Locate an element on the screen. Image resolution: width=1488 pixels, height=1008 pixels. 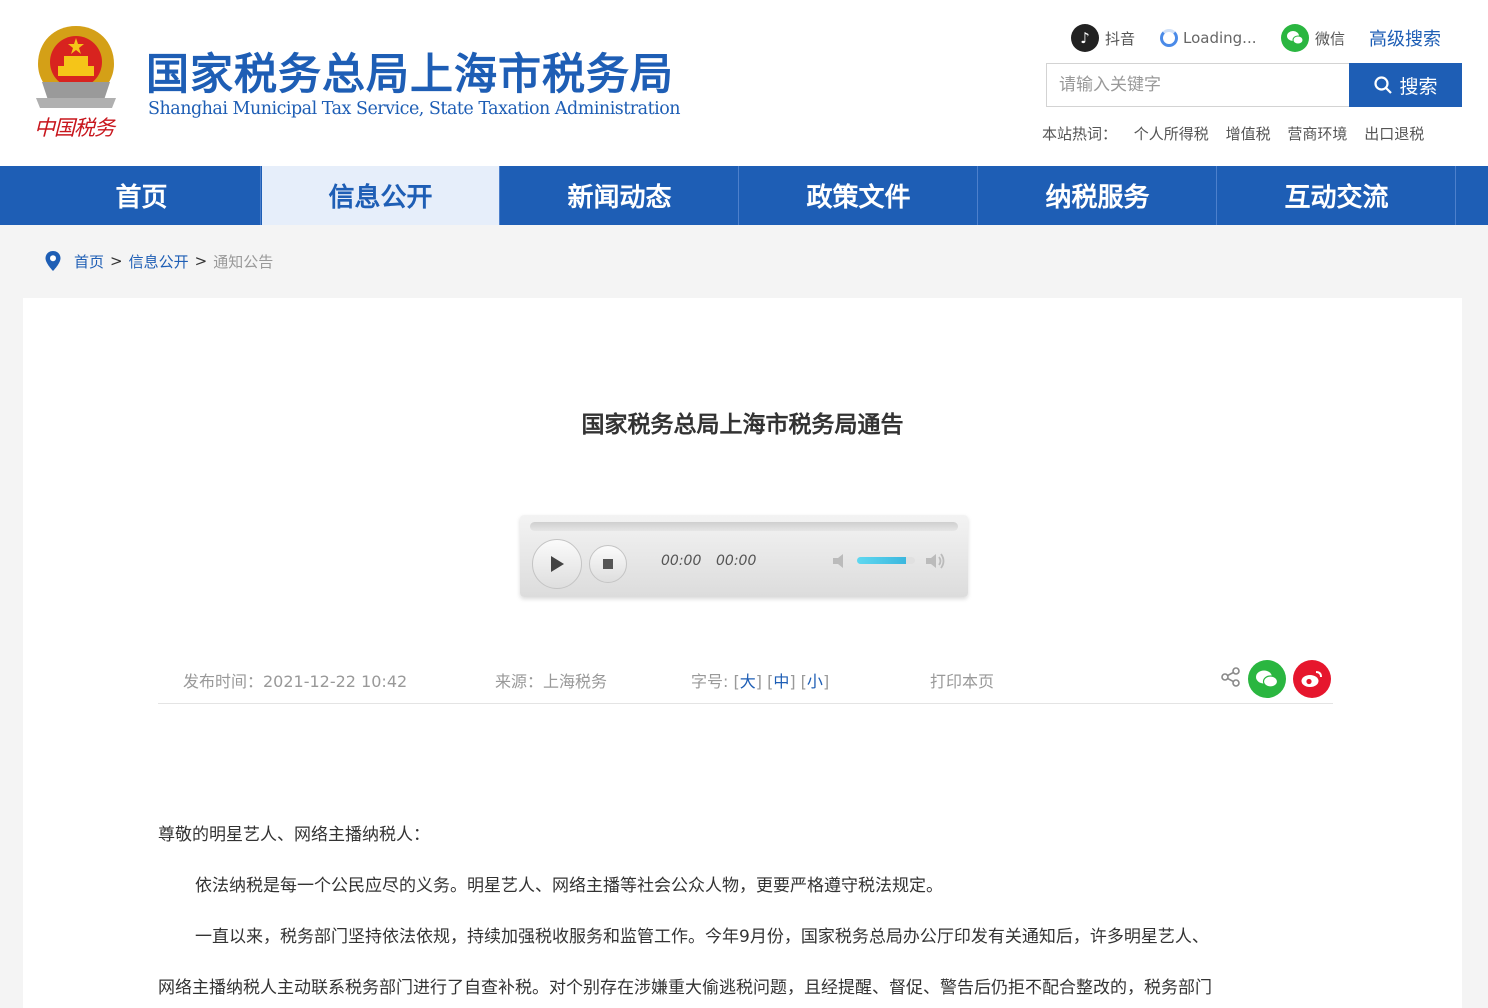
font-size-small: 小 is located at coordinates (815, 681).